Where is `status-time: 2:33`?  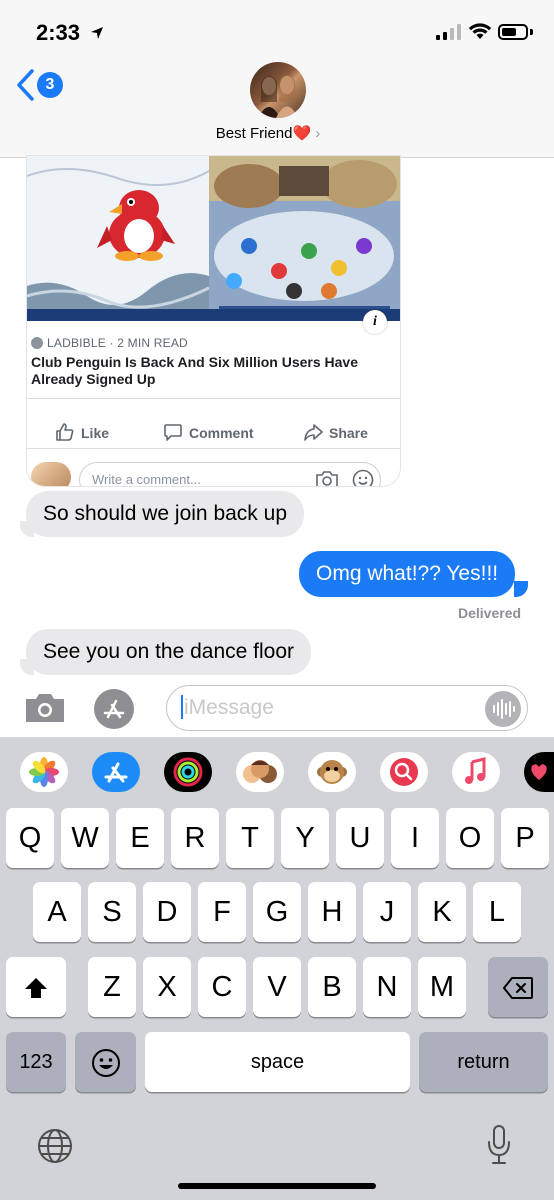
status-time: 2:33 is located at coordinates (58, 32).